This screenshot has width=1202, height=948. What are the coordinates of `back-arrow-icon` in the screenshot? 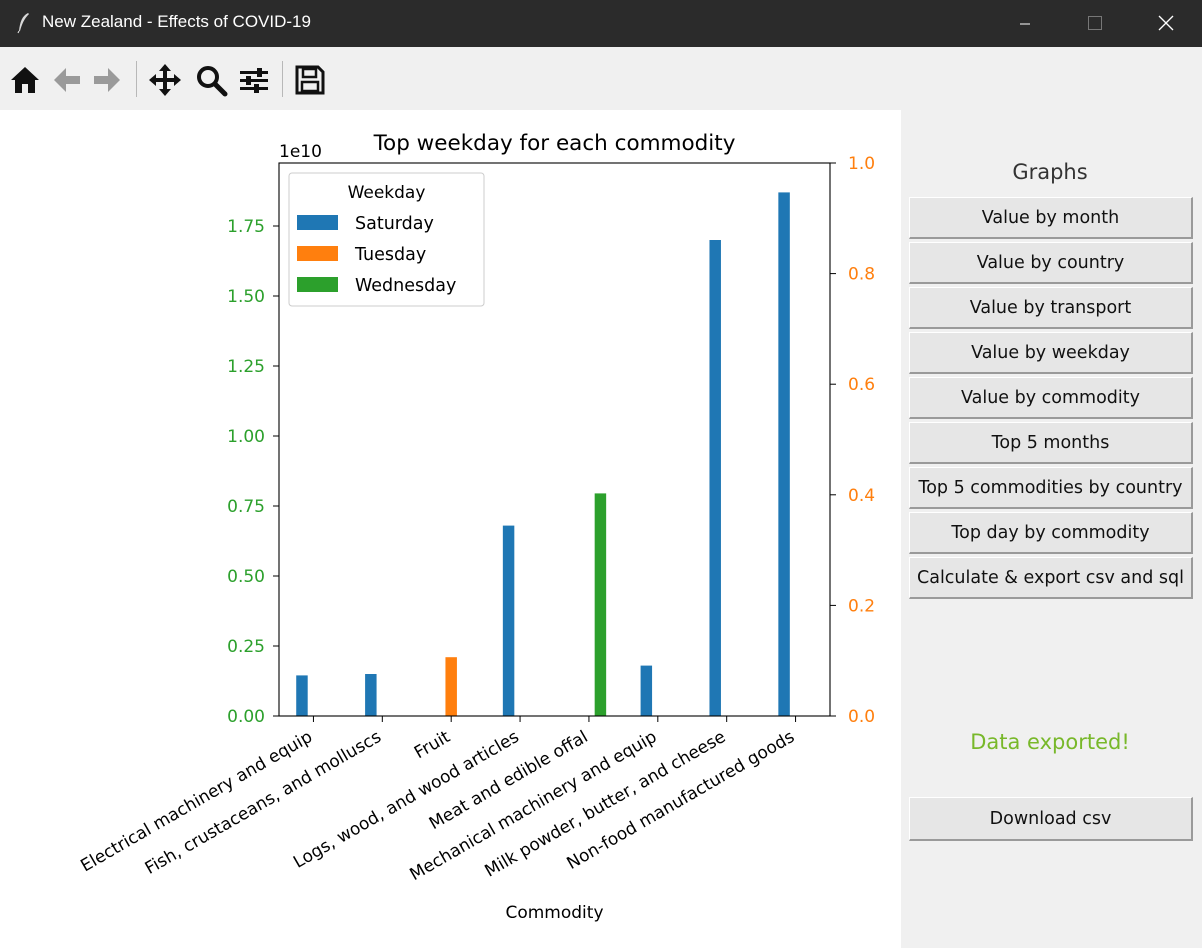 It's located at (67, 80).